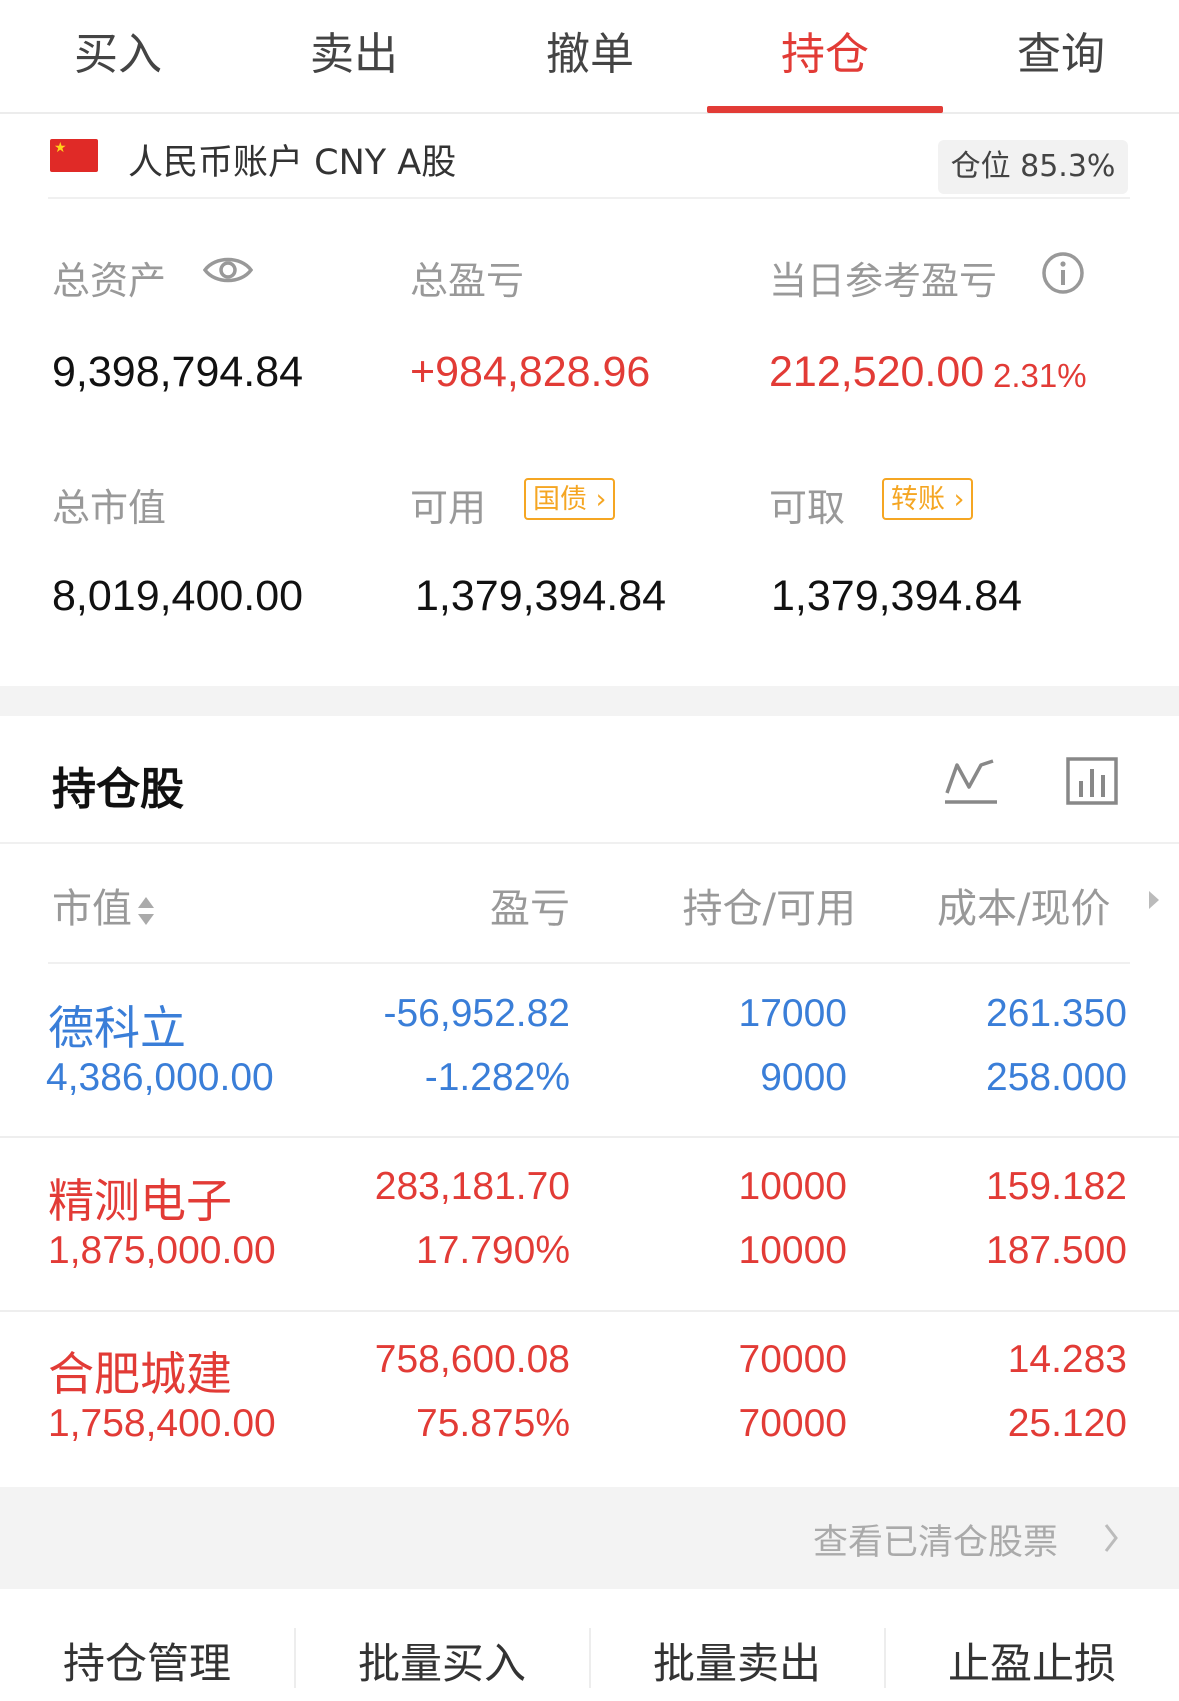 The image size is (1179, 1701). What do you see at coordinates (883, 281) in the screenshot?
I see `daily-pnl-label: 当日参考盈亏` at bounding box center [883, 281].